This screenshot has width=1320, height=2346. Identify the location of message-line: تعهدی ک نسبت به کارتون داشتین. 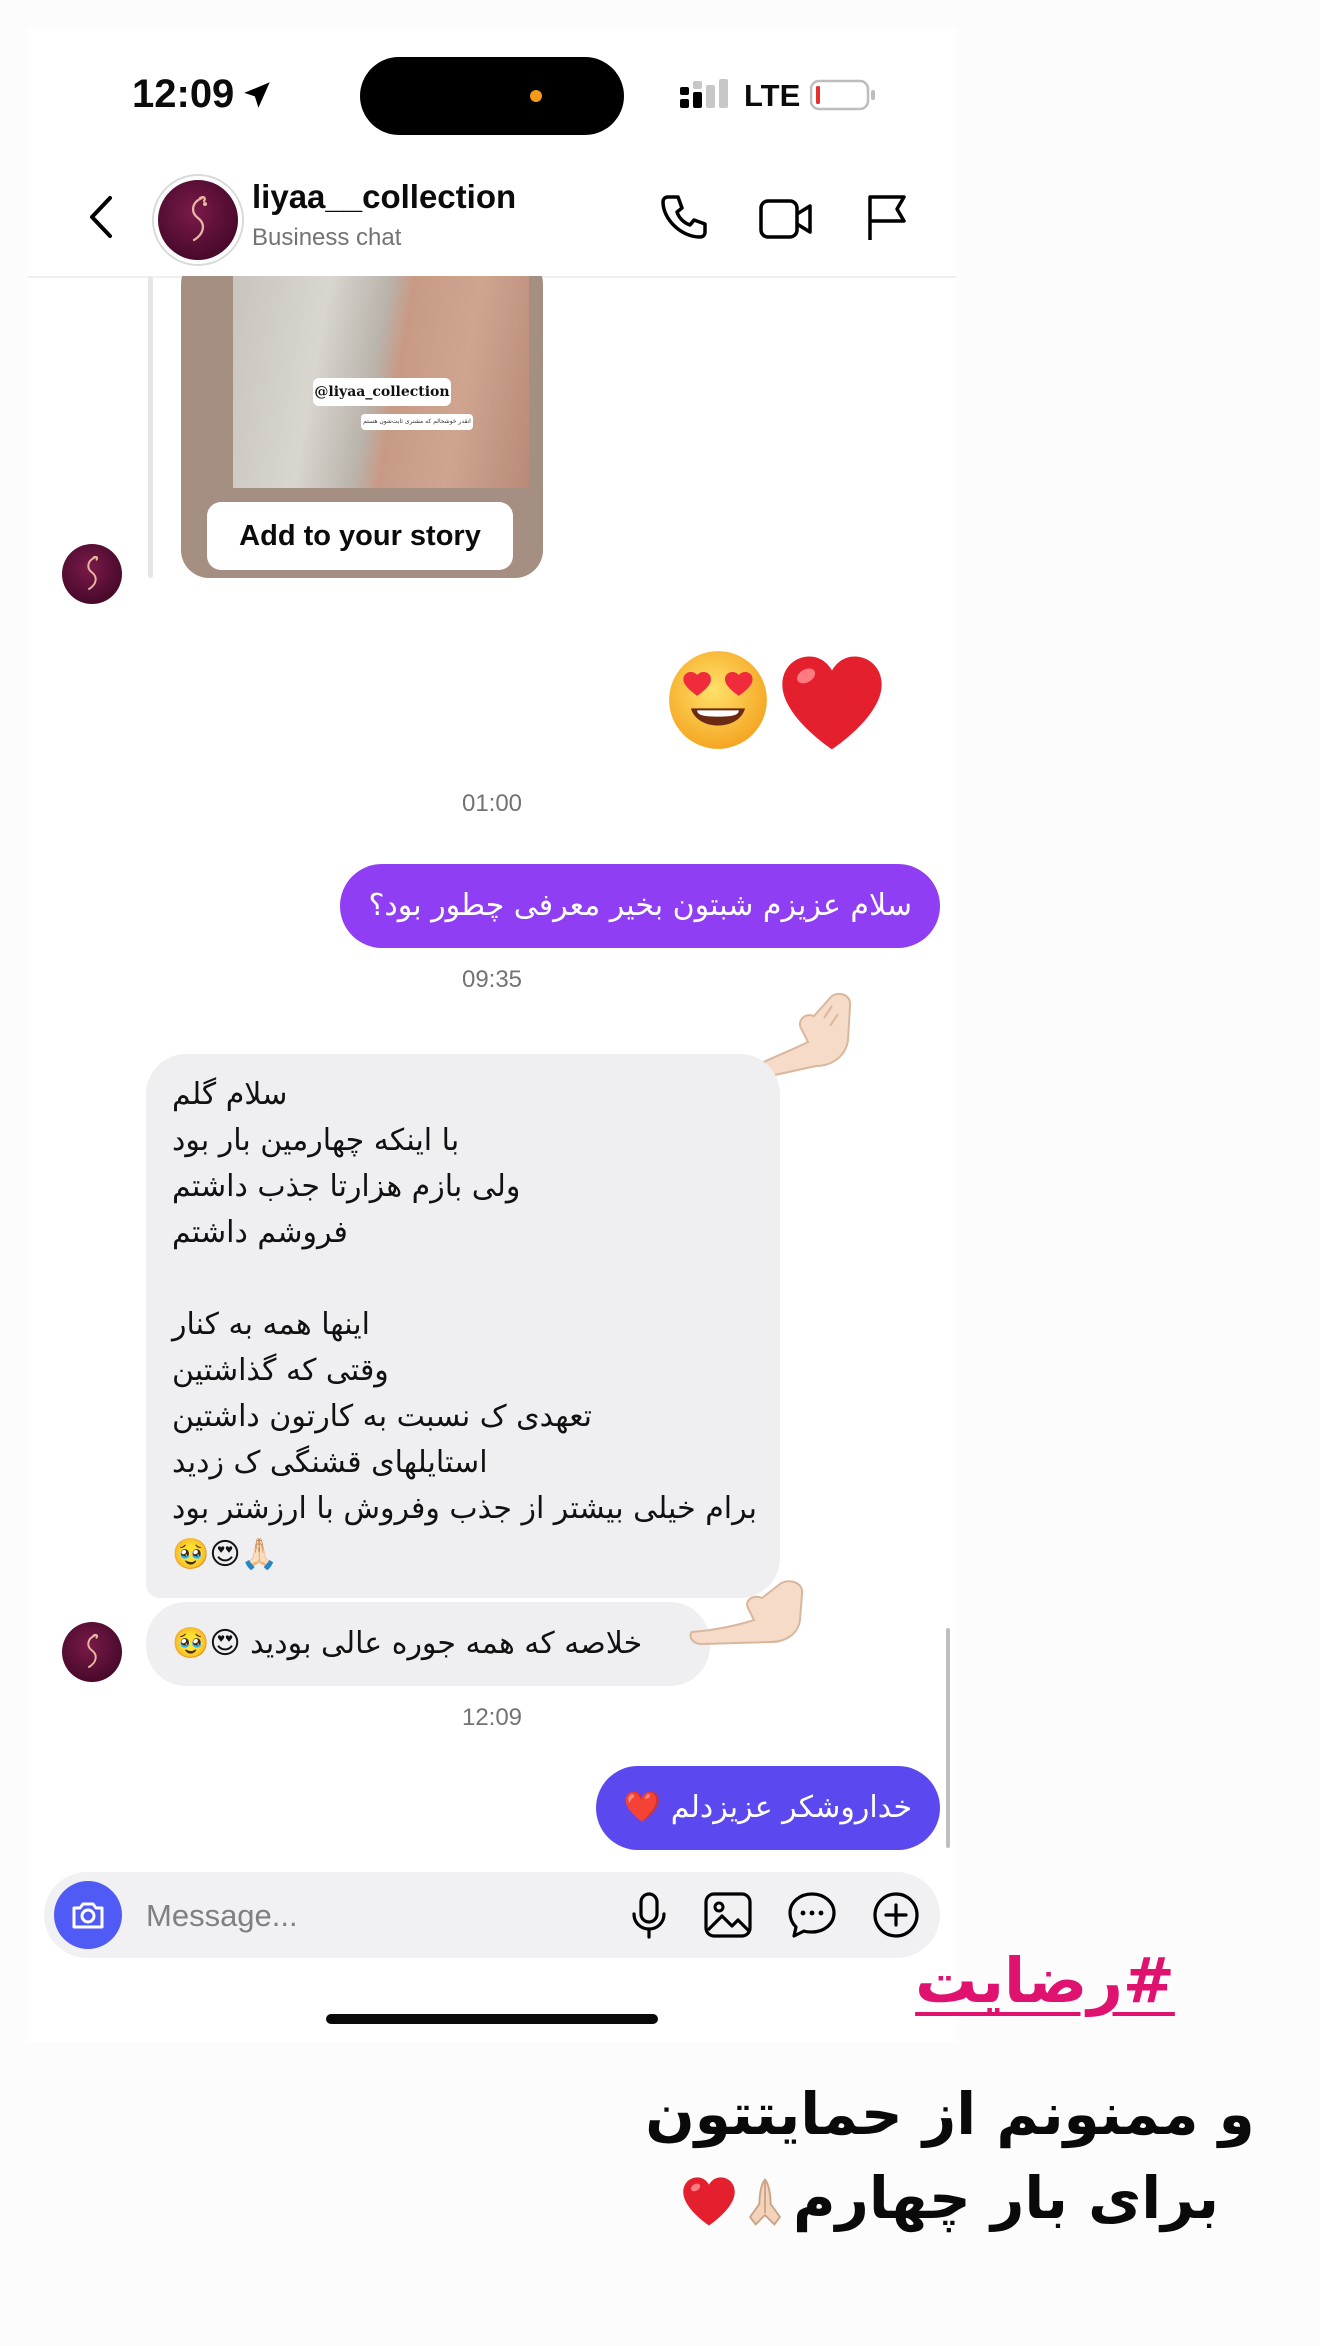
(382, 1416).